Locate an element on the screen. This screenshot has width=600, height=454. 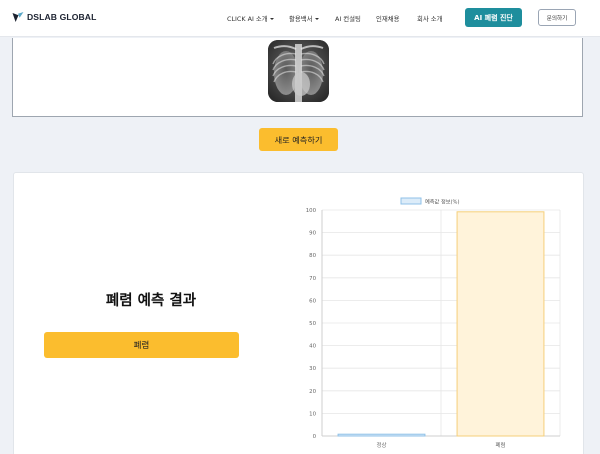
brand-name: DSLAB GLOBAL is located at coordinates (62, 17).